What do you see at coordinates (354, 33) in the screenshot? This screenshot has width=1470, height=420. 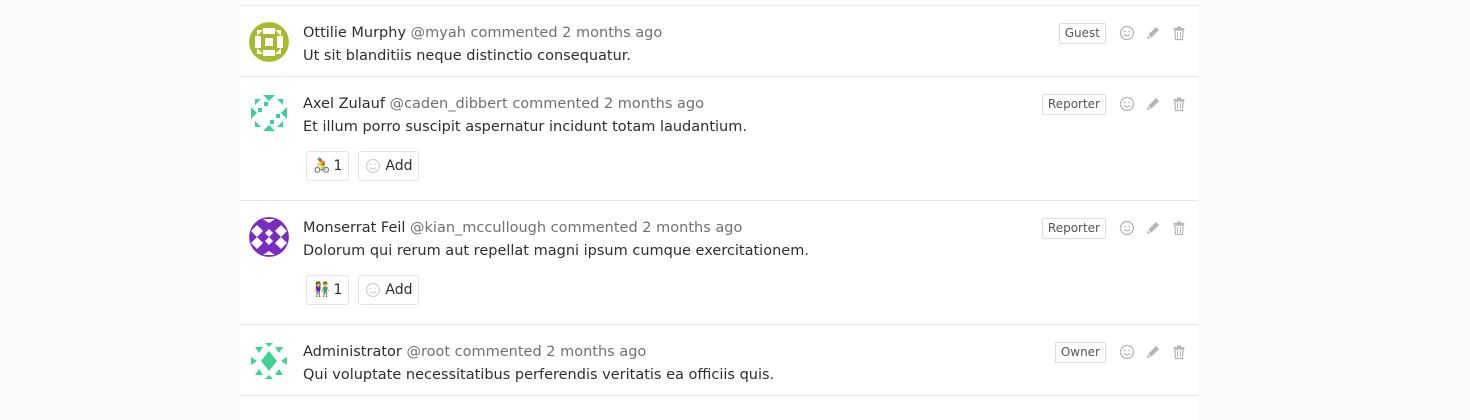 I see `author-name: Ottilie Murphy` at bounding box center [354, 33].